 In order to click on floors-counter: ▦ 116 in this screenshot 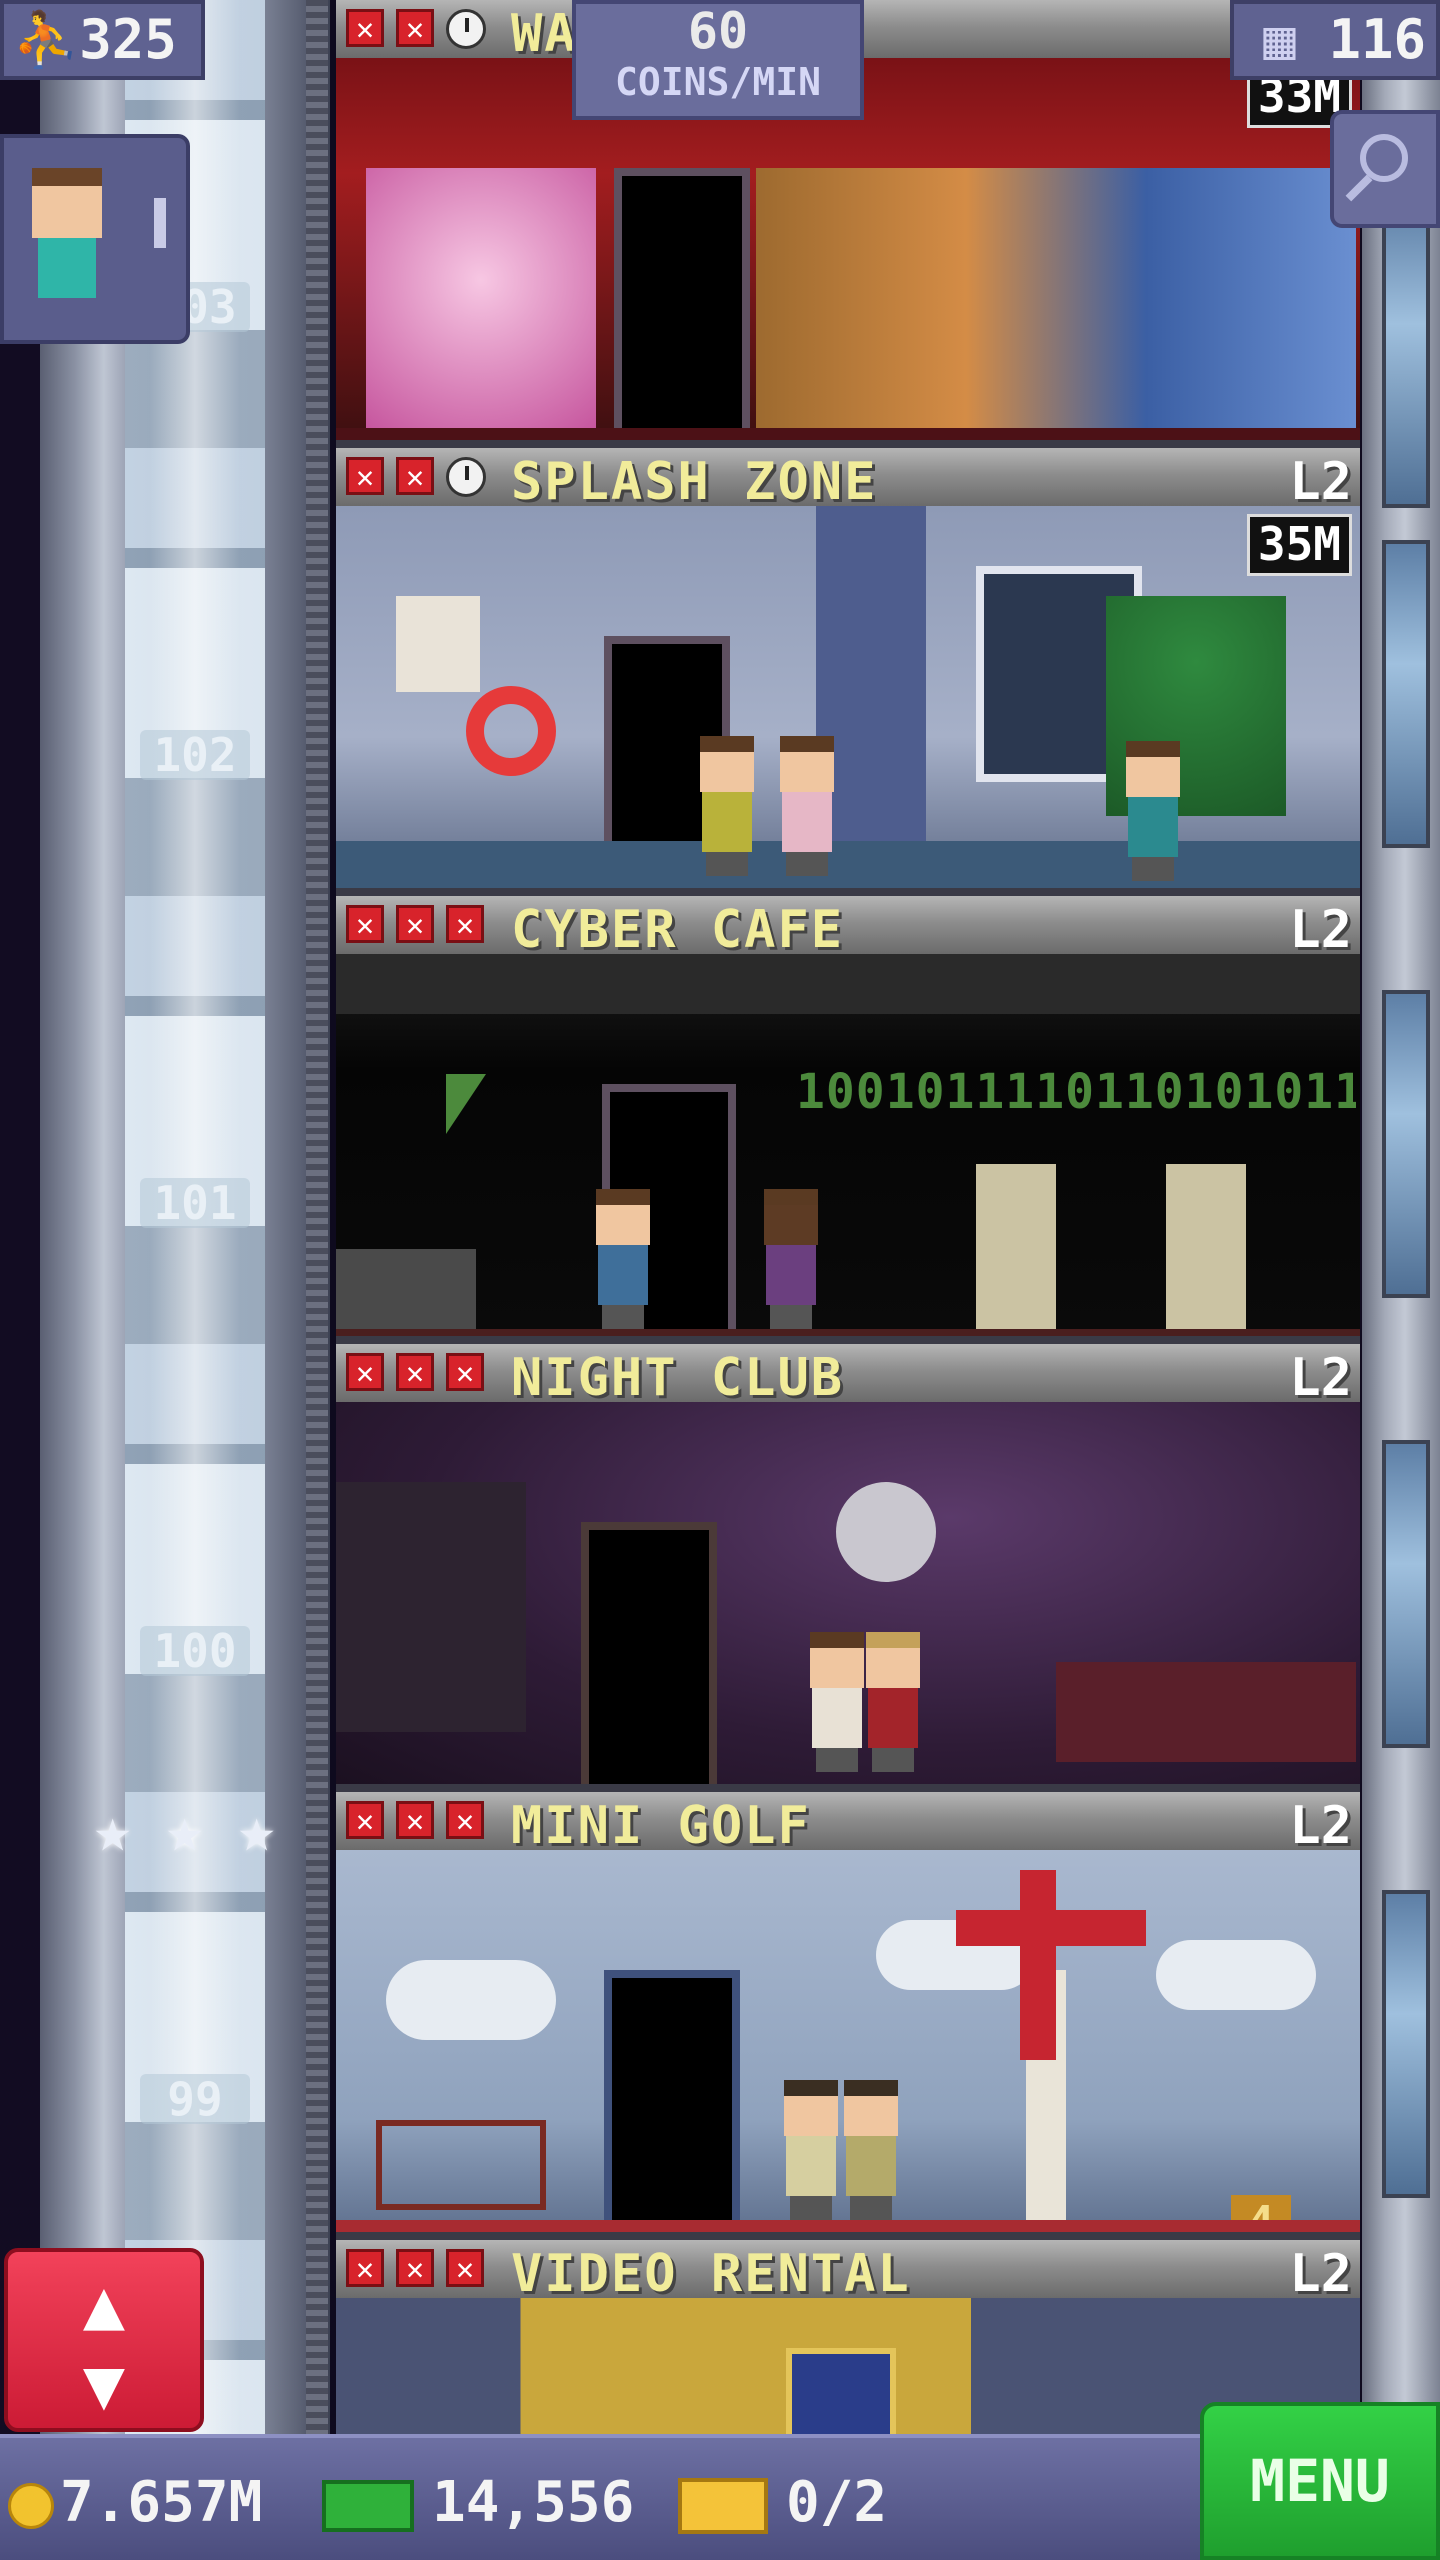, I will do `click(1335, 40)`.